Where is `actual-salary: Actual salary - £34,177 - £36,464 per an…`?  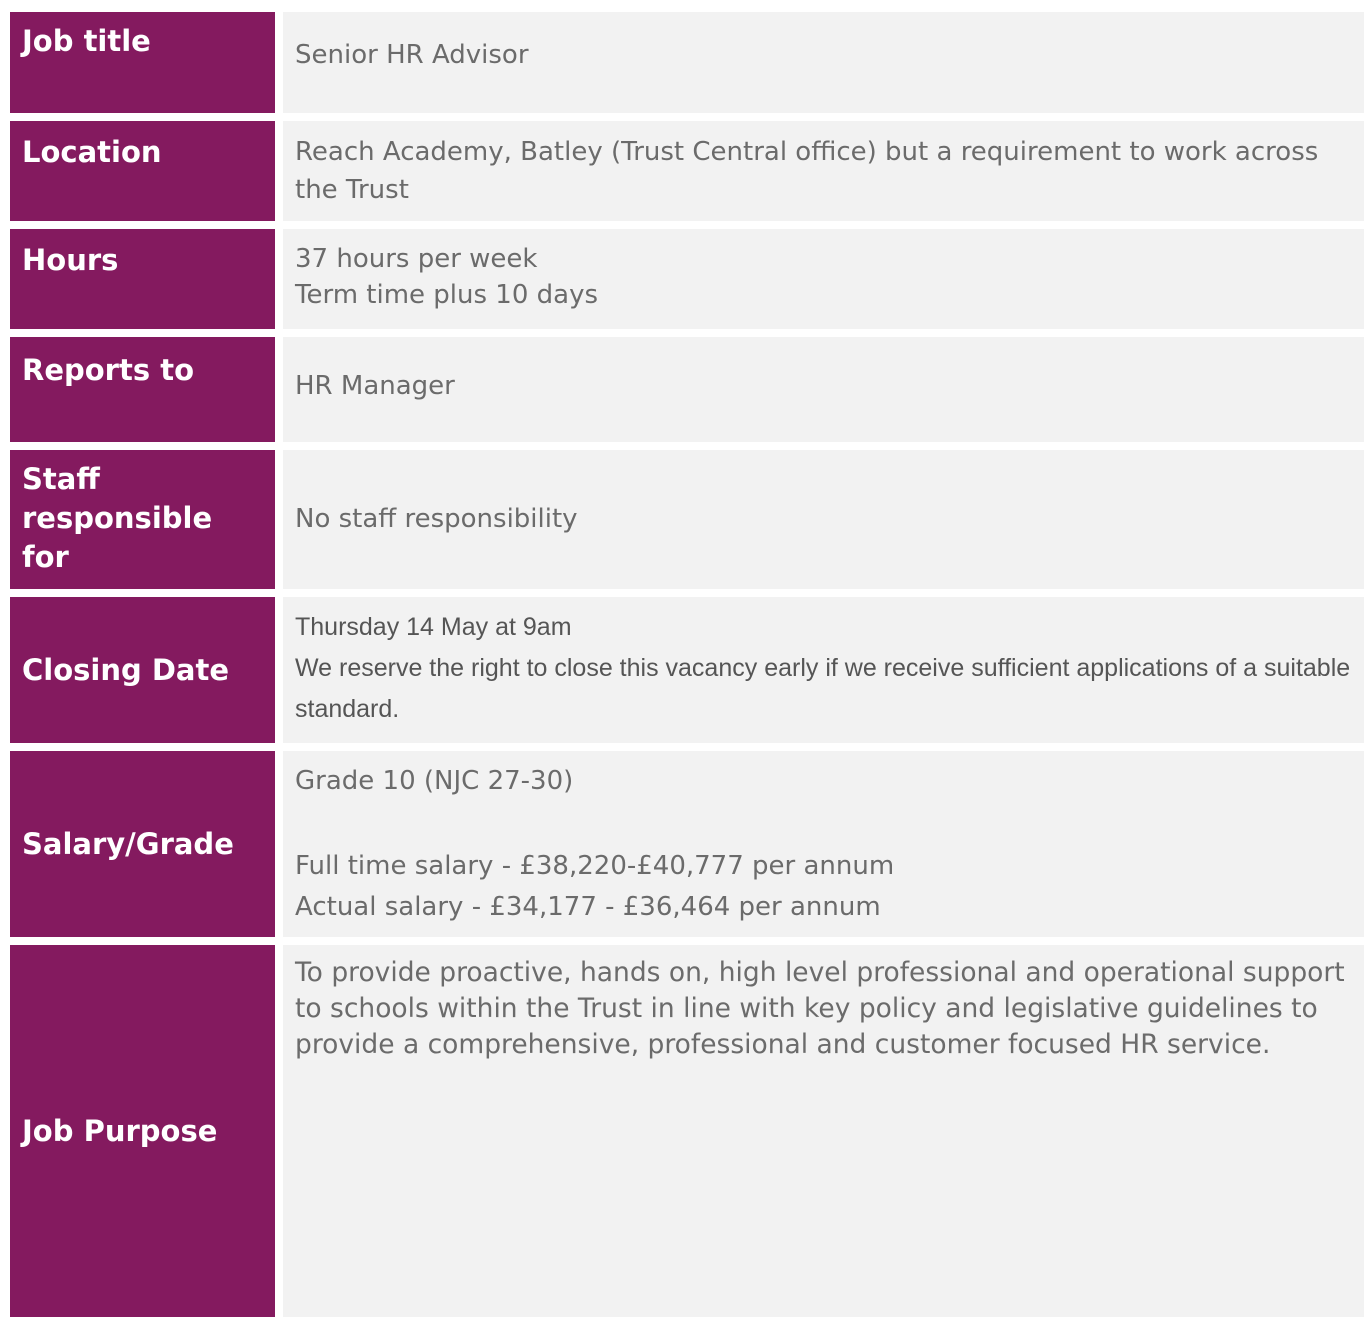
actual-salary: Actual salary - £34,177 - £36,464 per an… is located at coordinates (588, 907).